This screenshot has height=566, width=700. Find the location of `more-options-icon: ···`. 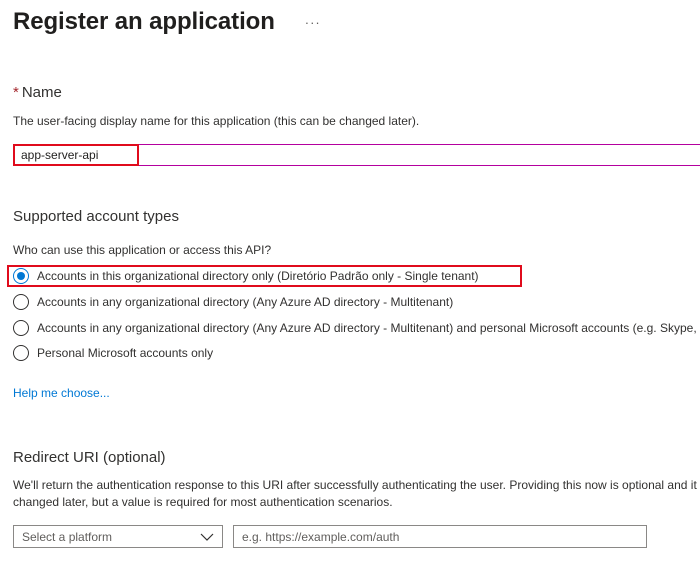

more-options-icon: ··· is located at coordinates (313, 22).